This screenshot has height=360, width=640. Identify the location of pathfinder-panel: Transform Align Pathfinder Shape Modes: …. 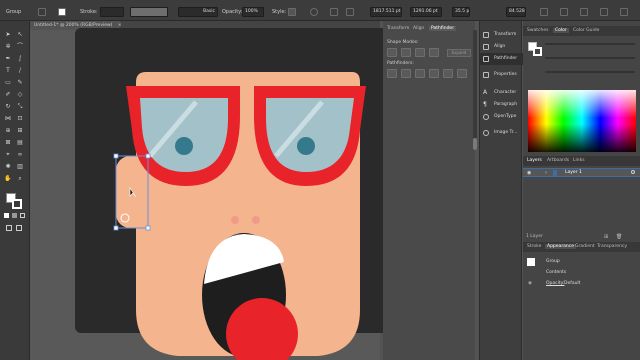
(429, 190).